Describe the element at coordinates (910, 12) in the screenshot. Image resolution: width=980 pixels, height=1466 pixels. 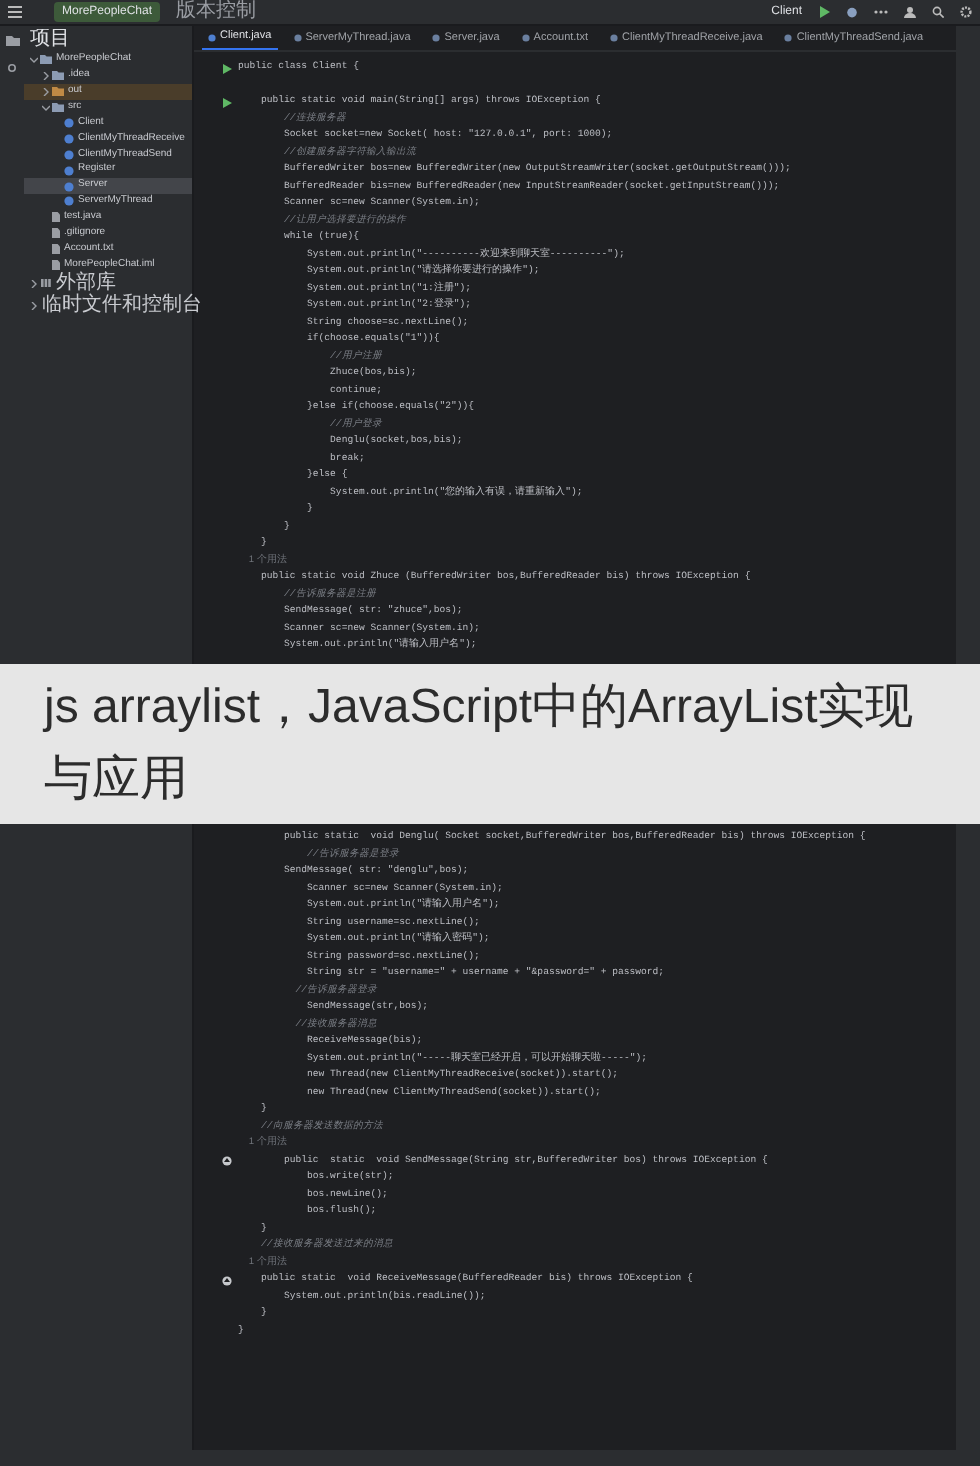
I see `user-icon` at that location.